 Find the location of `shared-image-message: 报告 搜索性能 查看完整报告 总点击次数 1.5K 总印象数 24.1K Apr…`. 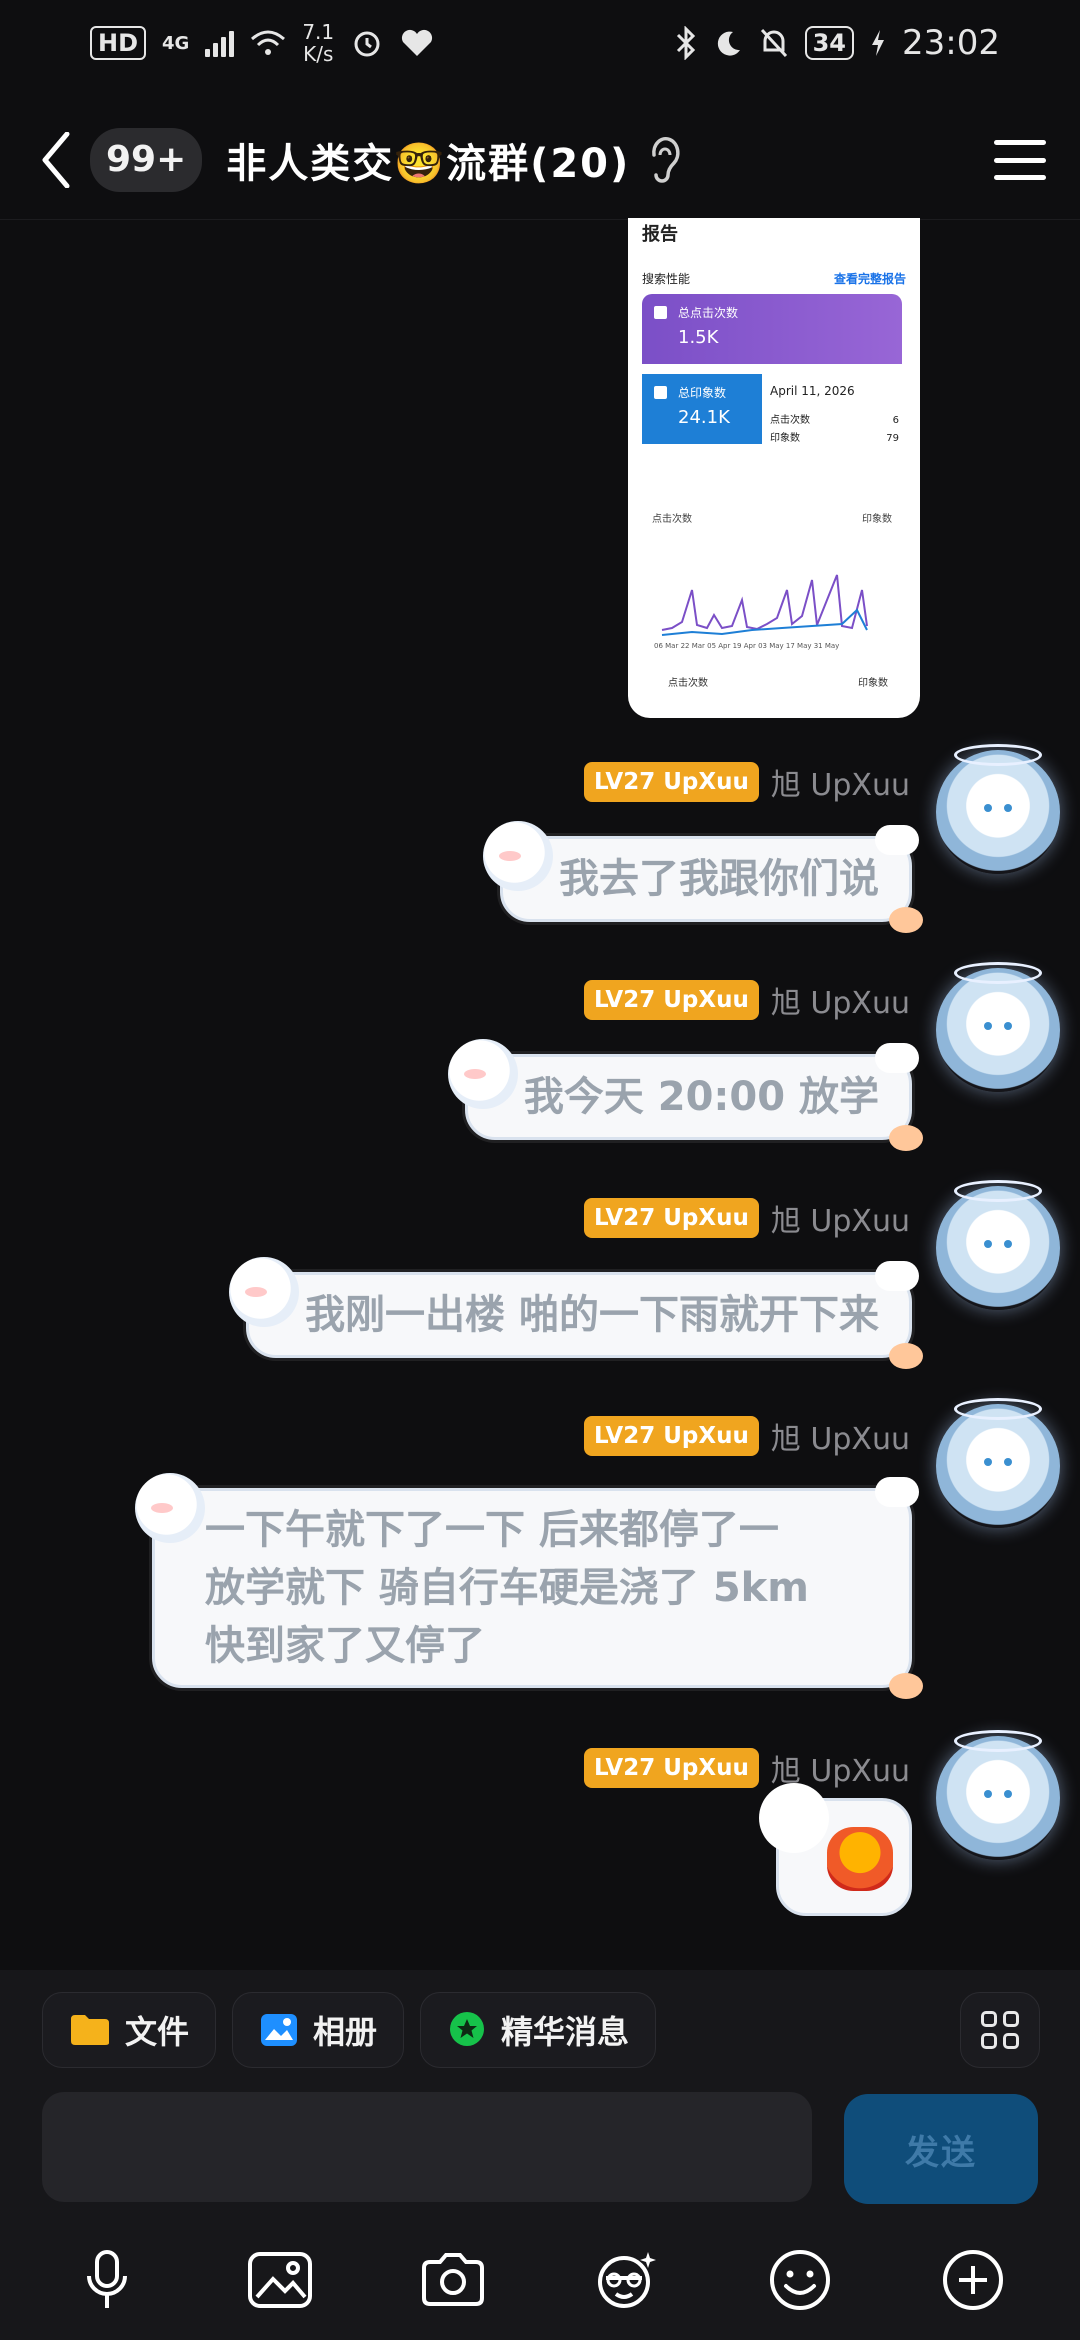

shared-image-message: 报告 搜索性能 查看完整报告 总点击次数 1.5K 总印象数 24.1K Apr… is located at coordinates (774, 468).